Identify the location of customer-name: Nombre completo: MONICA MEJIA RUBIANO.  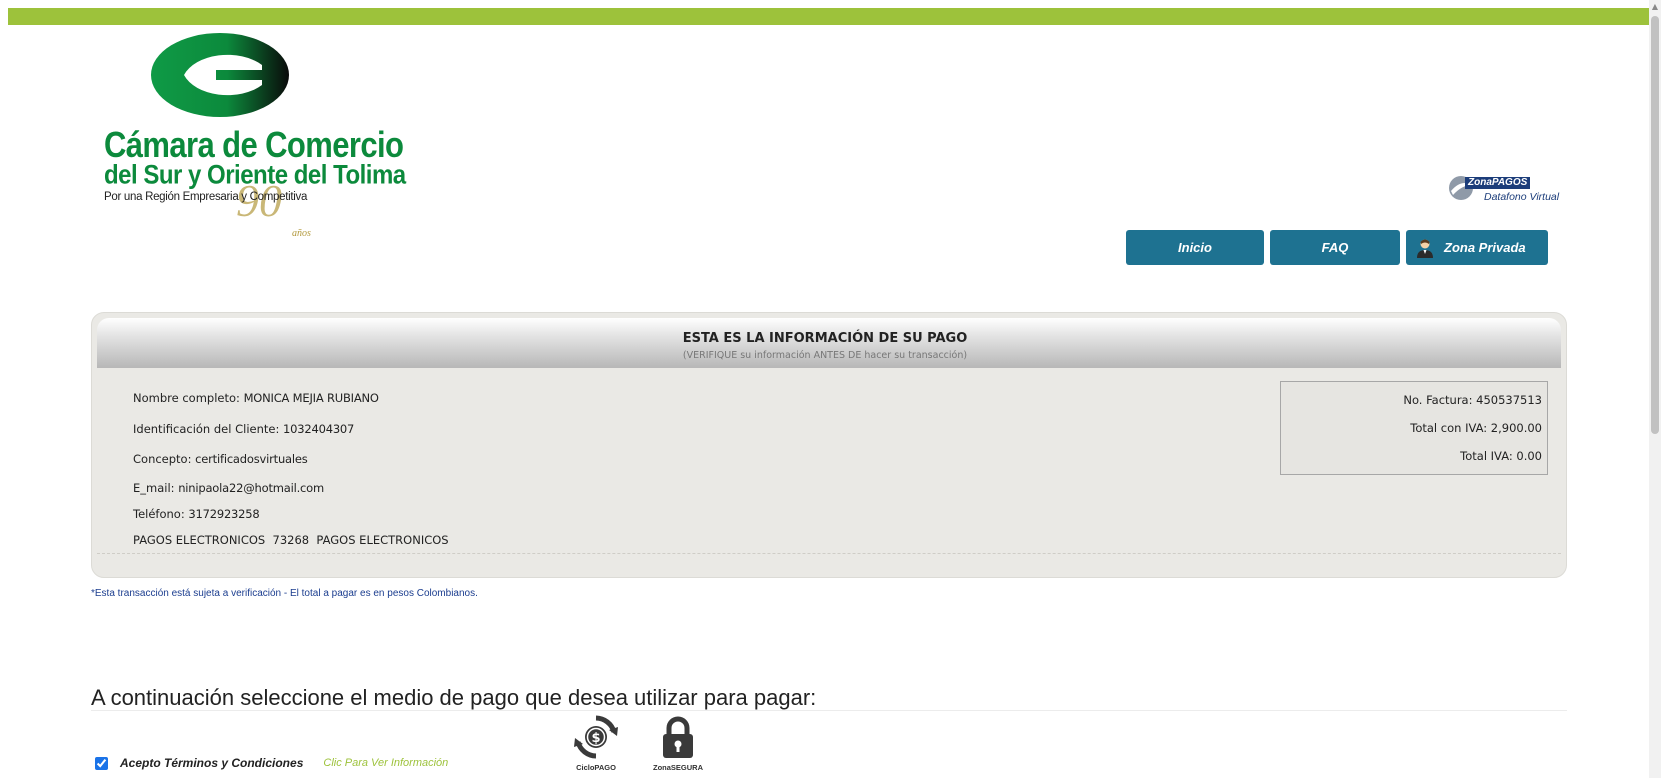
(256, 398).